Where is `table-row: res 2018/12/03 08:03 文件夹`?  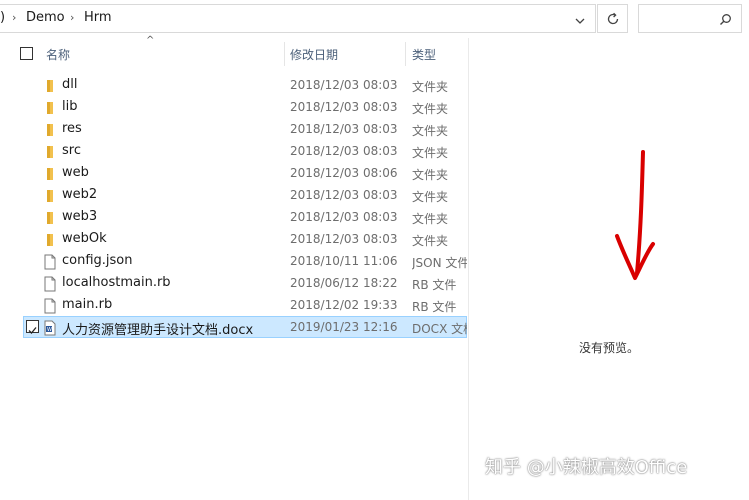
table-row: res 2018/12/03 08:03 文件夹 is located at coordinates (234, 129).